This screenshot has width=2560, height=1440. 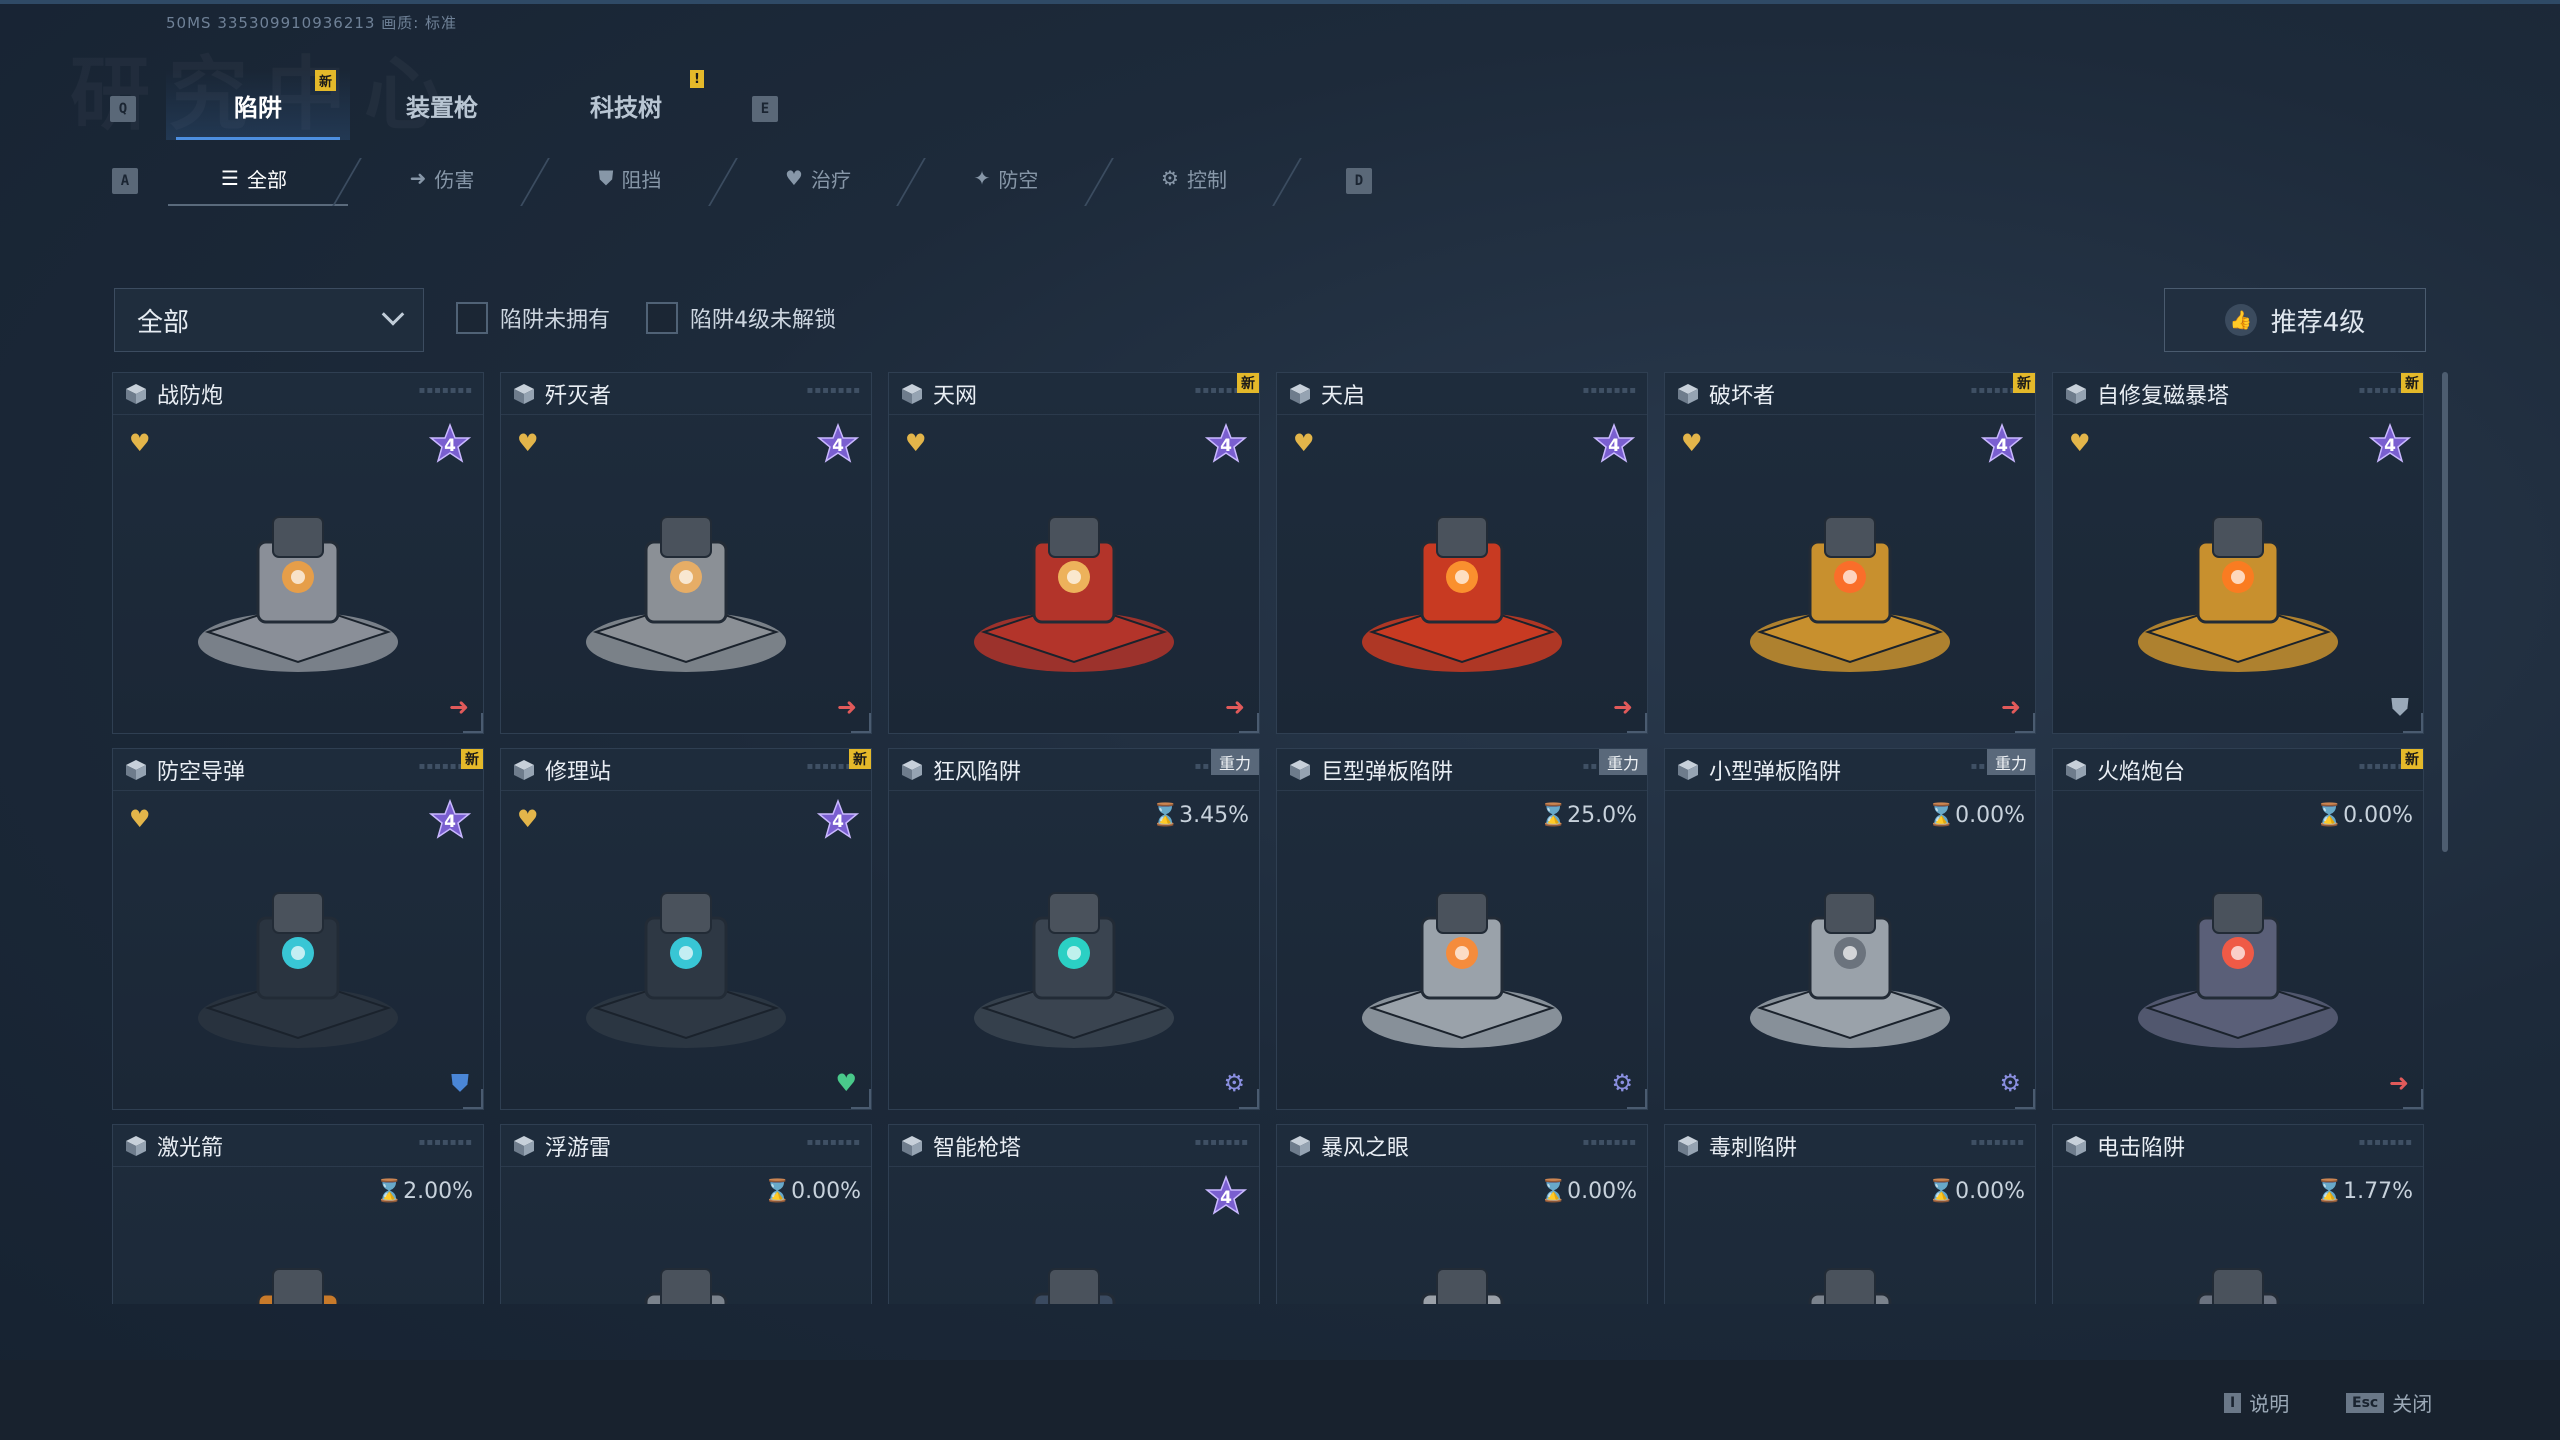 I want to click on key-hint-q: Q, so click(x=123, y=109).